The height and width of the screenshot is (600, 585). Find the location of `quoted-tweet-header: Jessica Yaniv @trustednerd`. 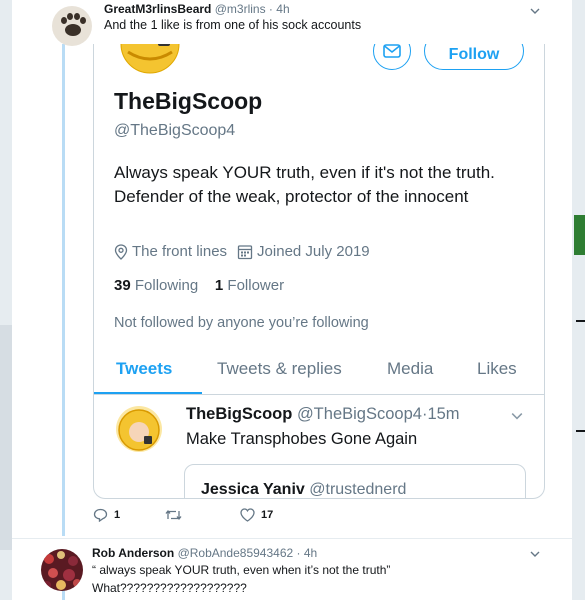

quoted-tweet-header: Jessica Yaniv @trustednerd is located at coordinates (303, 489).